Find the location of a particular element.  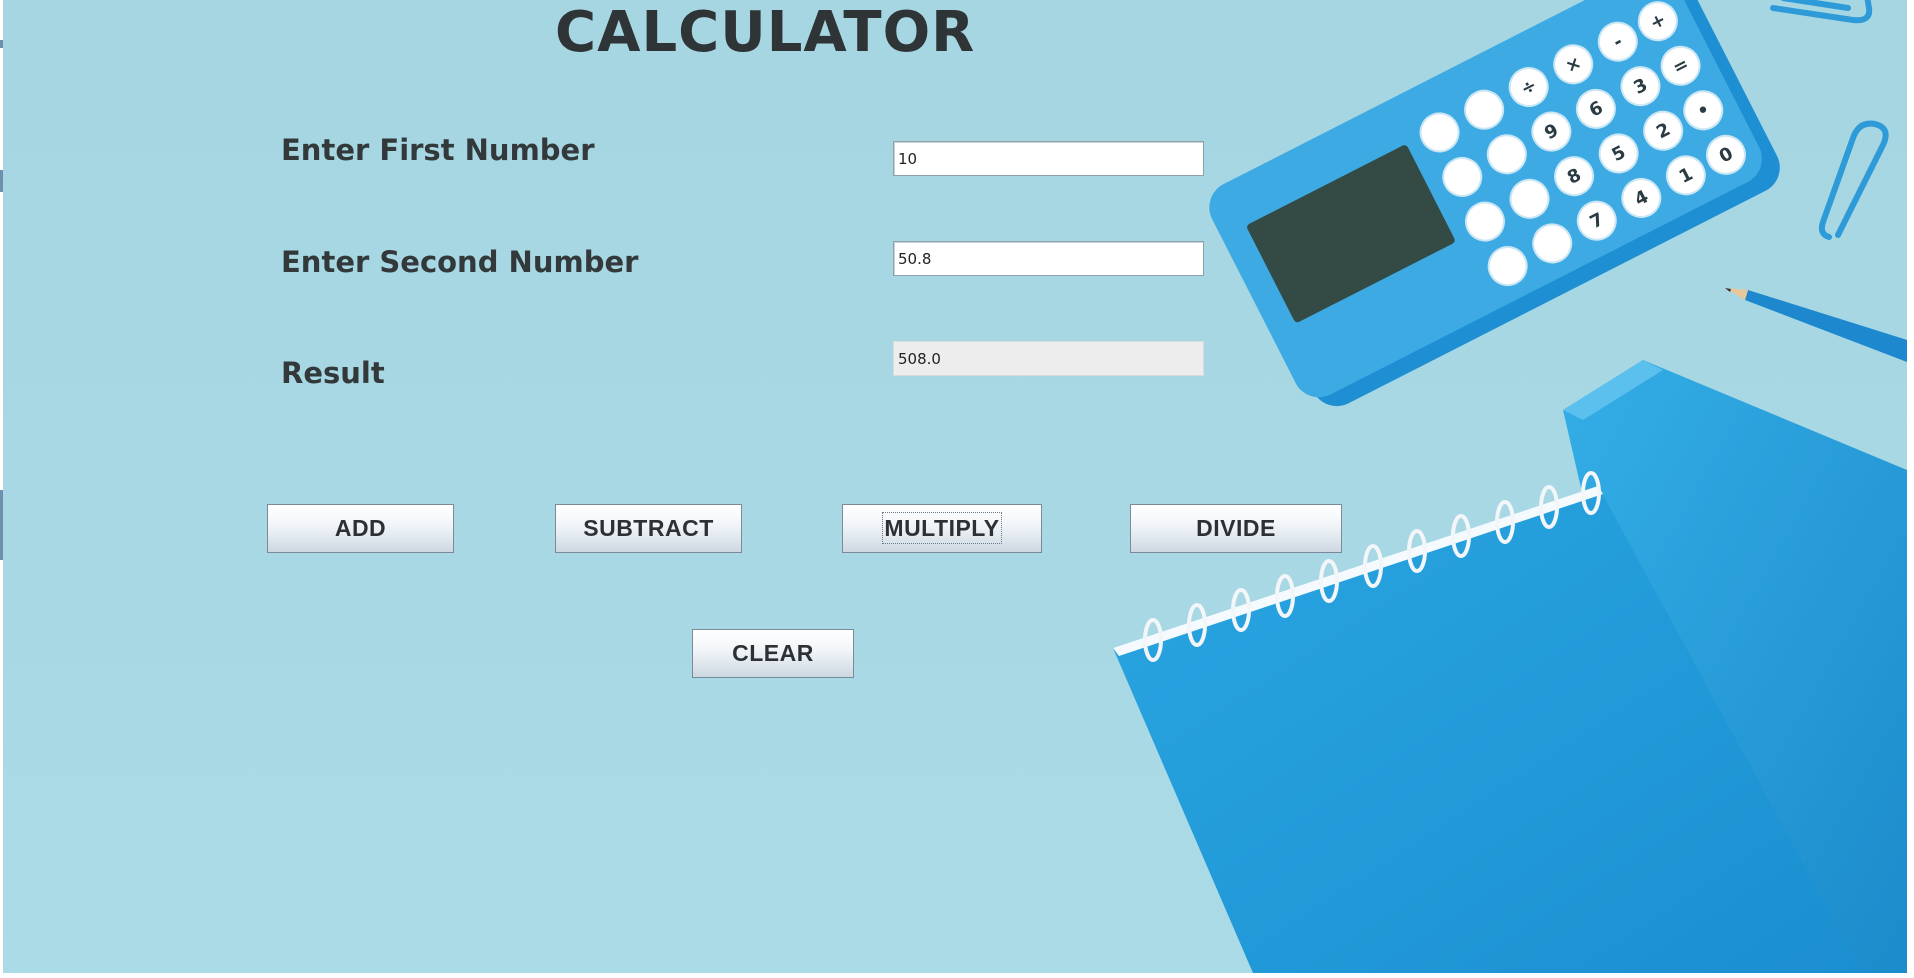

multiply-button-label: MULTIPLY is located at coordinates (942, 528).